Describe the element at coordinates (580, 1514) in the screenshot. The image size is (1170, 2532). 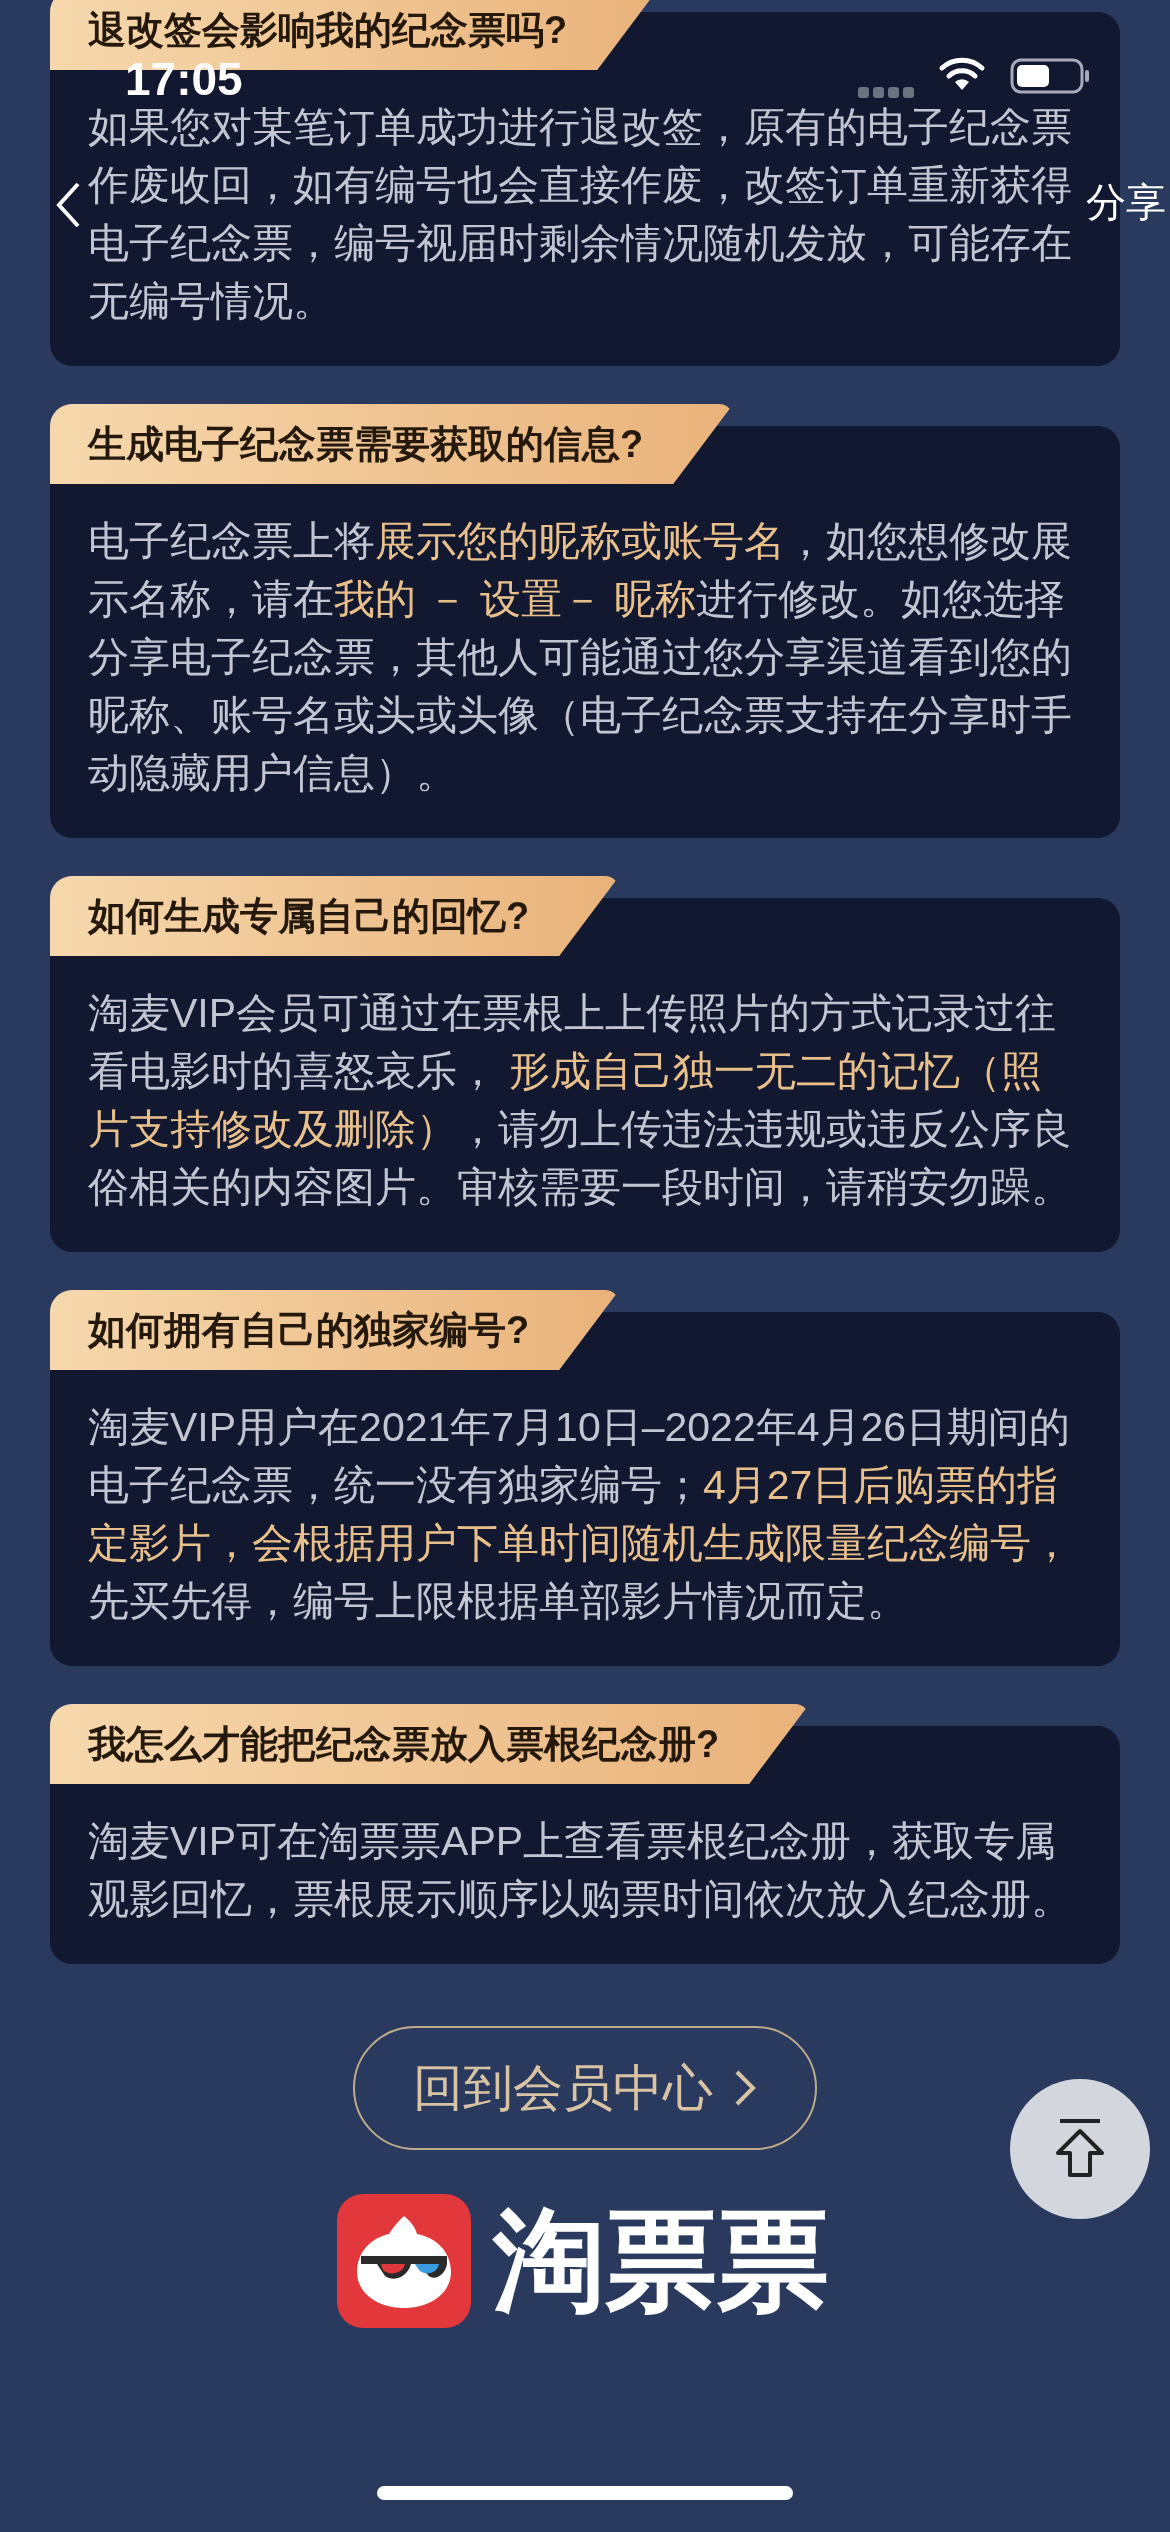
I see `answer-text: 淘麦VIP用户在2021年7月10日–2022年4月26日期间的电子纪念票，统一没有独家编号；4月27日后购票的指定影片，会根据用户下单时间随机生成限量纪念编号， 先买先得，编号上限根据单部影片情况而定。` at that location.